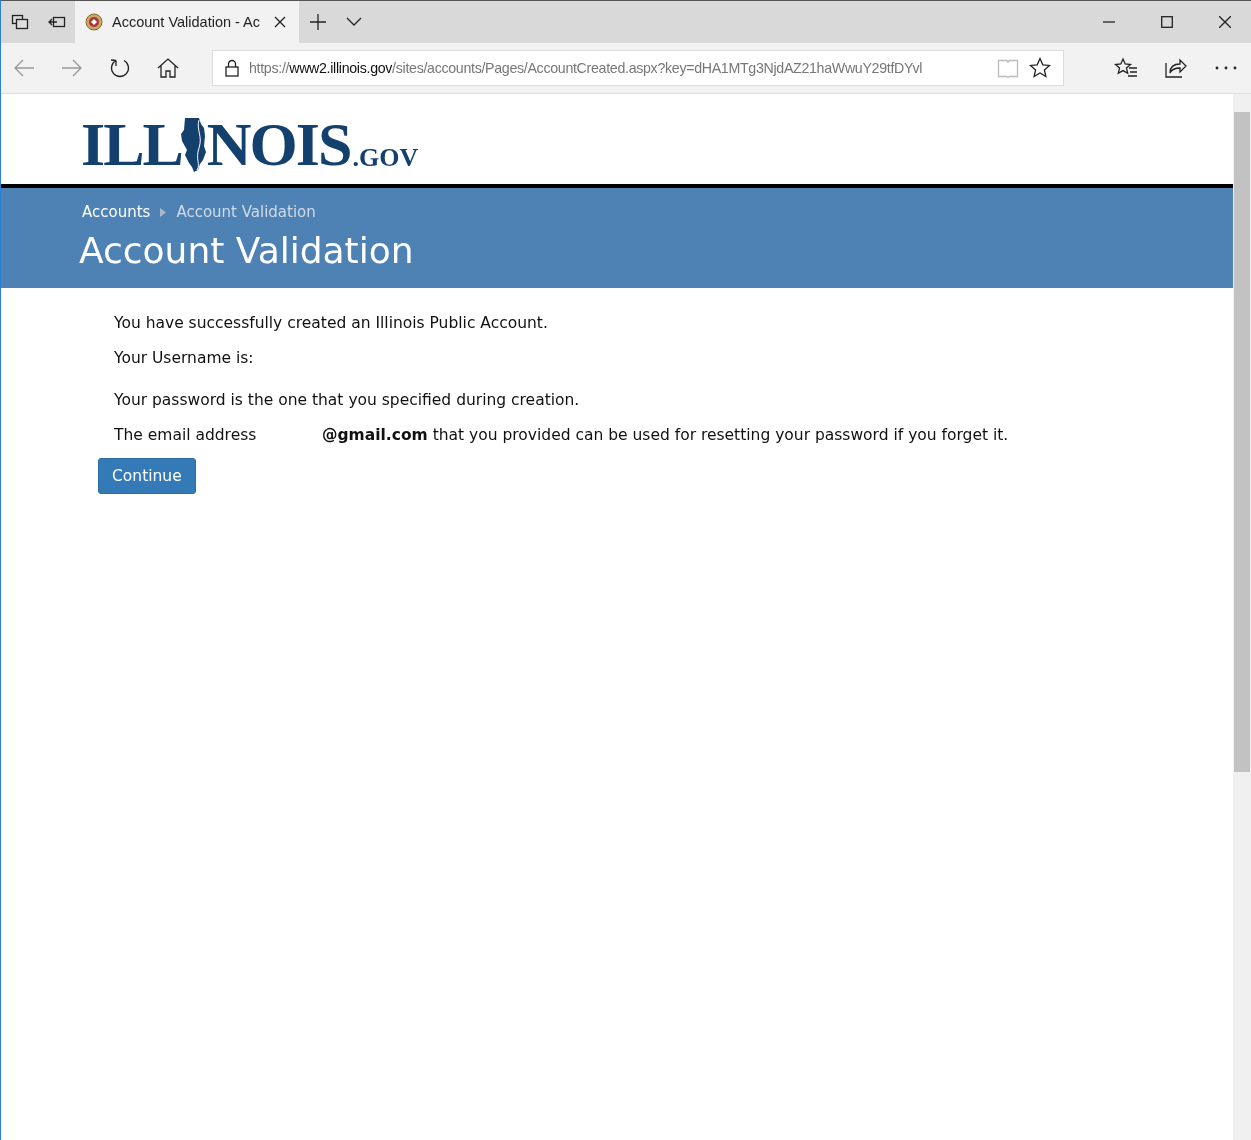 This screenshot has height=1140, width=1251. Describe the element at coordinates (72, 68) in the screenshot. I see `forward-arrow-icon` at that location.